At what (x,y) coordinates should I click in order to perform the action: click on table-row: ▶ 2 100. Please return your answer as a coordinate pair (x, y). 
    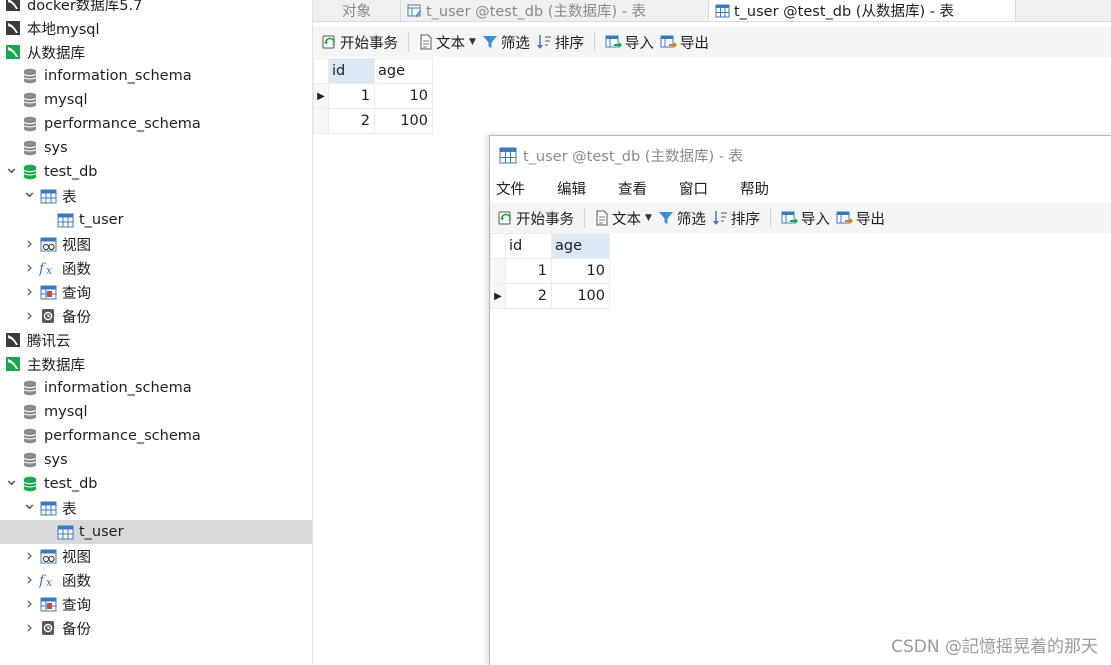
    Looking at the image, I should click on (550, 296).